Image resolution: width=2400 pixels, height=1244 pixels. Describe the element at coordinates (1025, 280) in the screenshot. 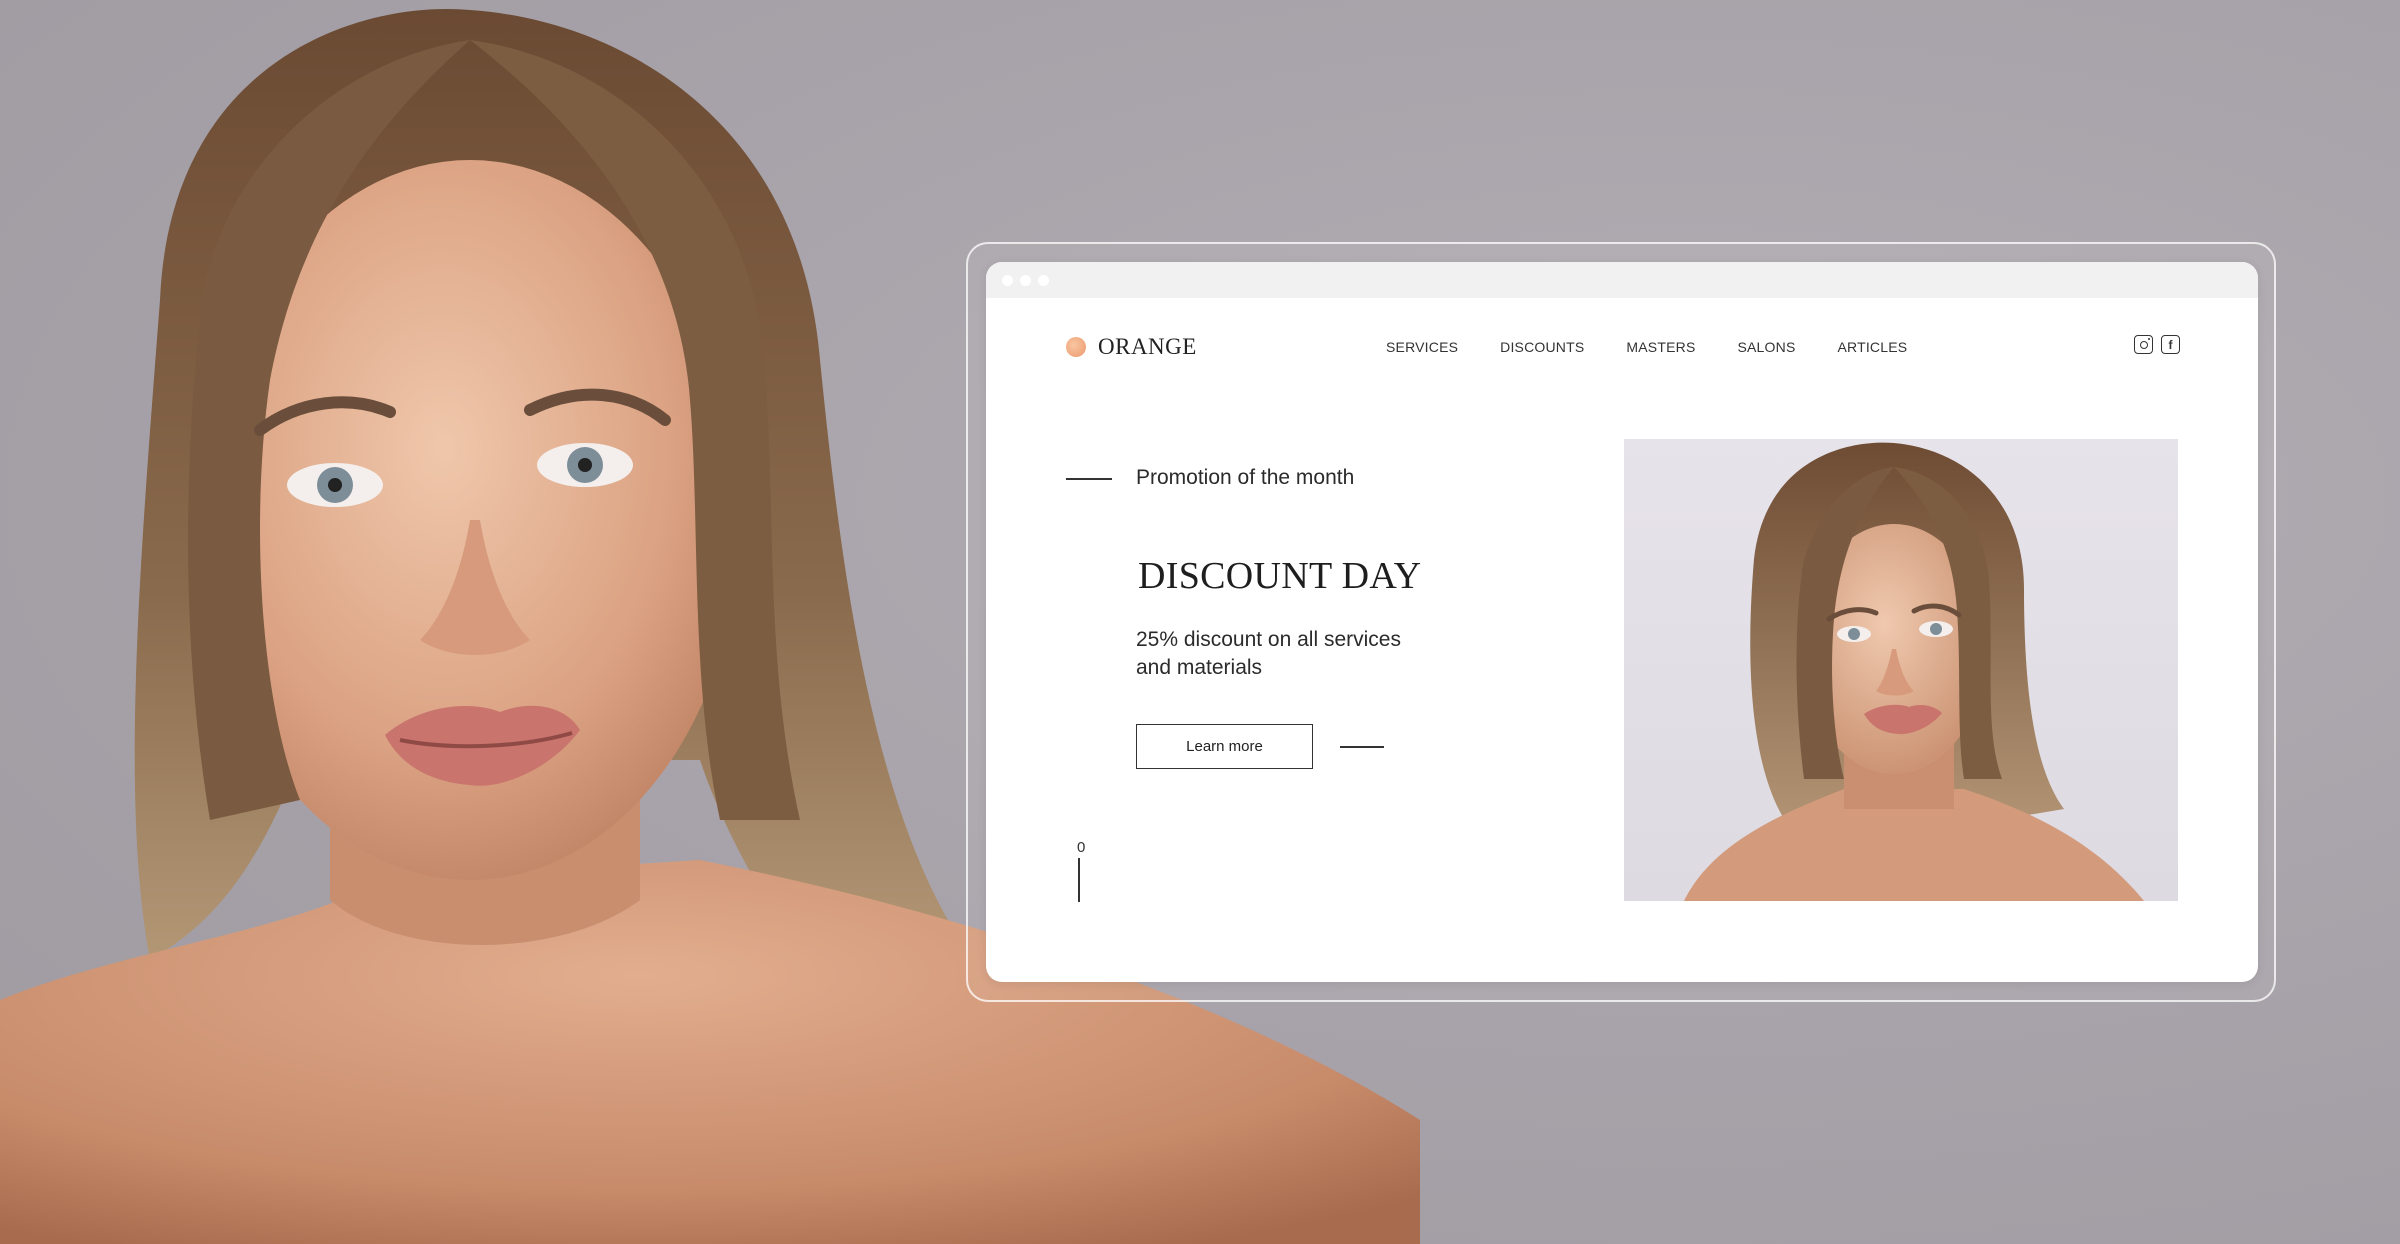

I see `window-dot-minimize` at that location.